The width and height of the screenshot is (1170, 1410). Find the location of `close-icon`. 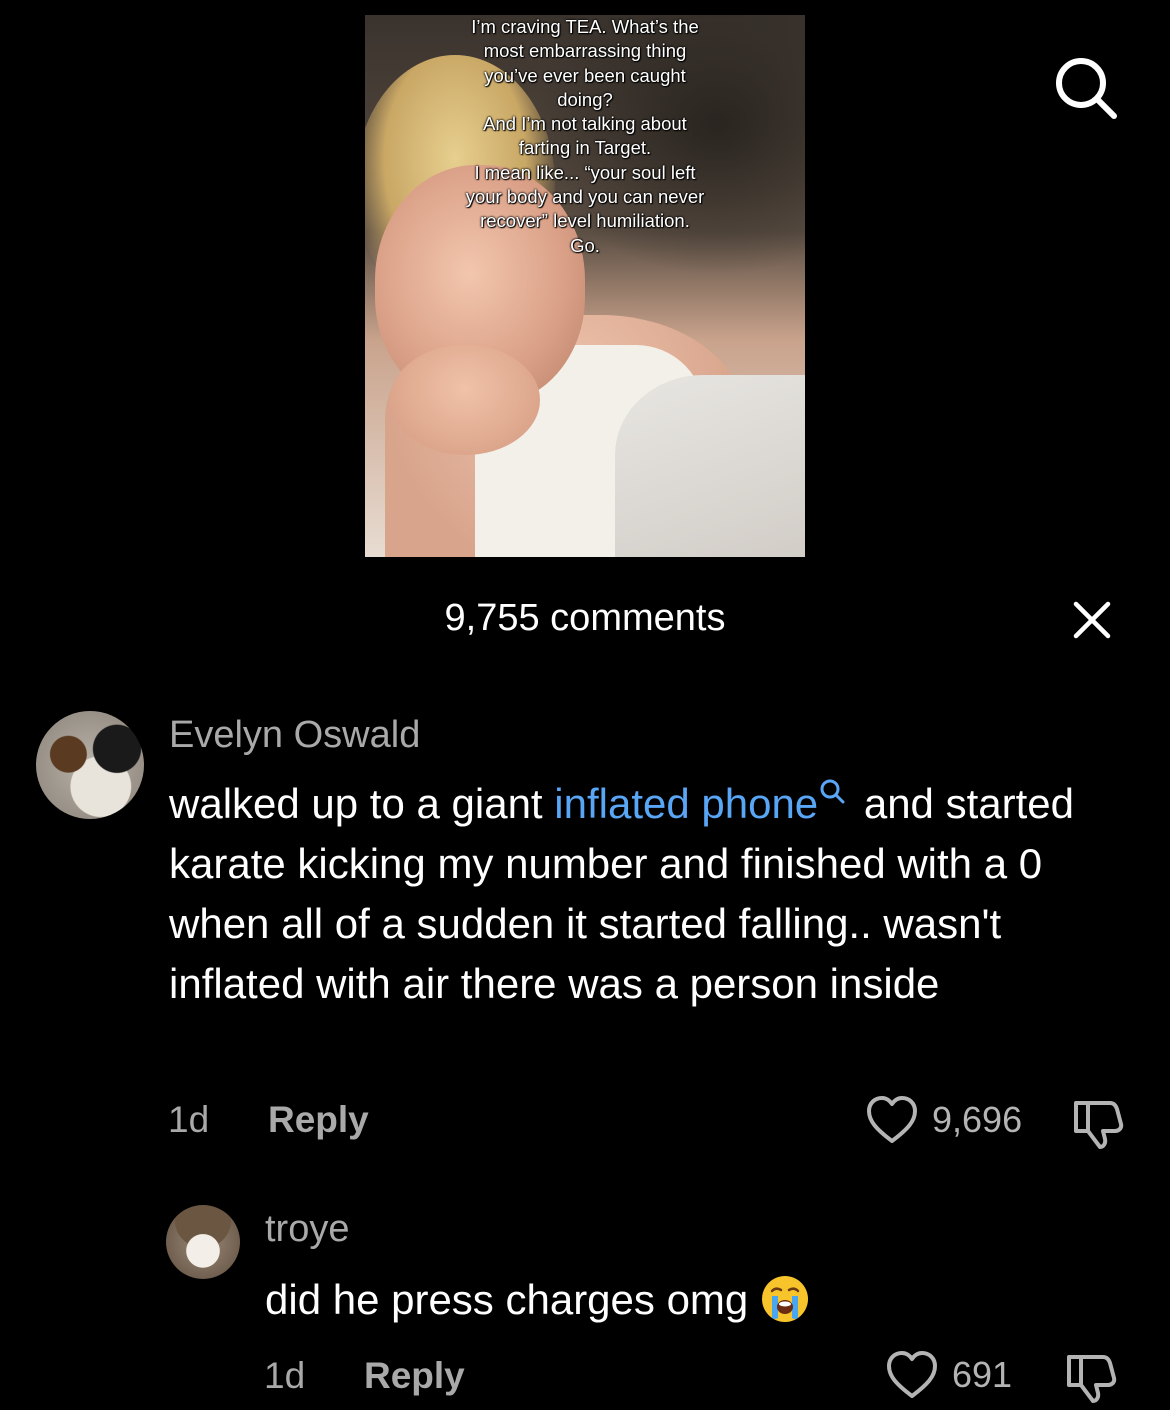

close-icon is located at coordinates (1092, 620).